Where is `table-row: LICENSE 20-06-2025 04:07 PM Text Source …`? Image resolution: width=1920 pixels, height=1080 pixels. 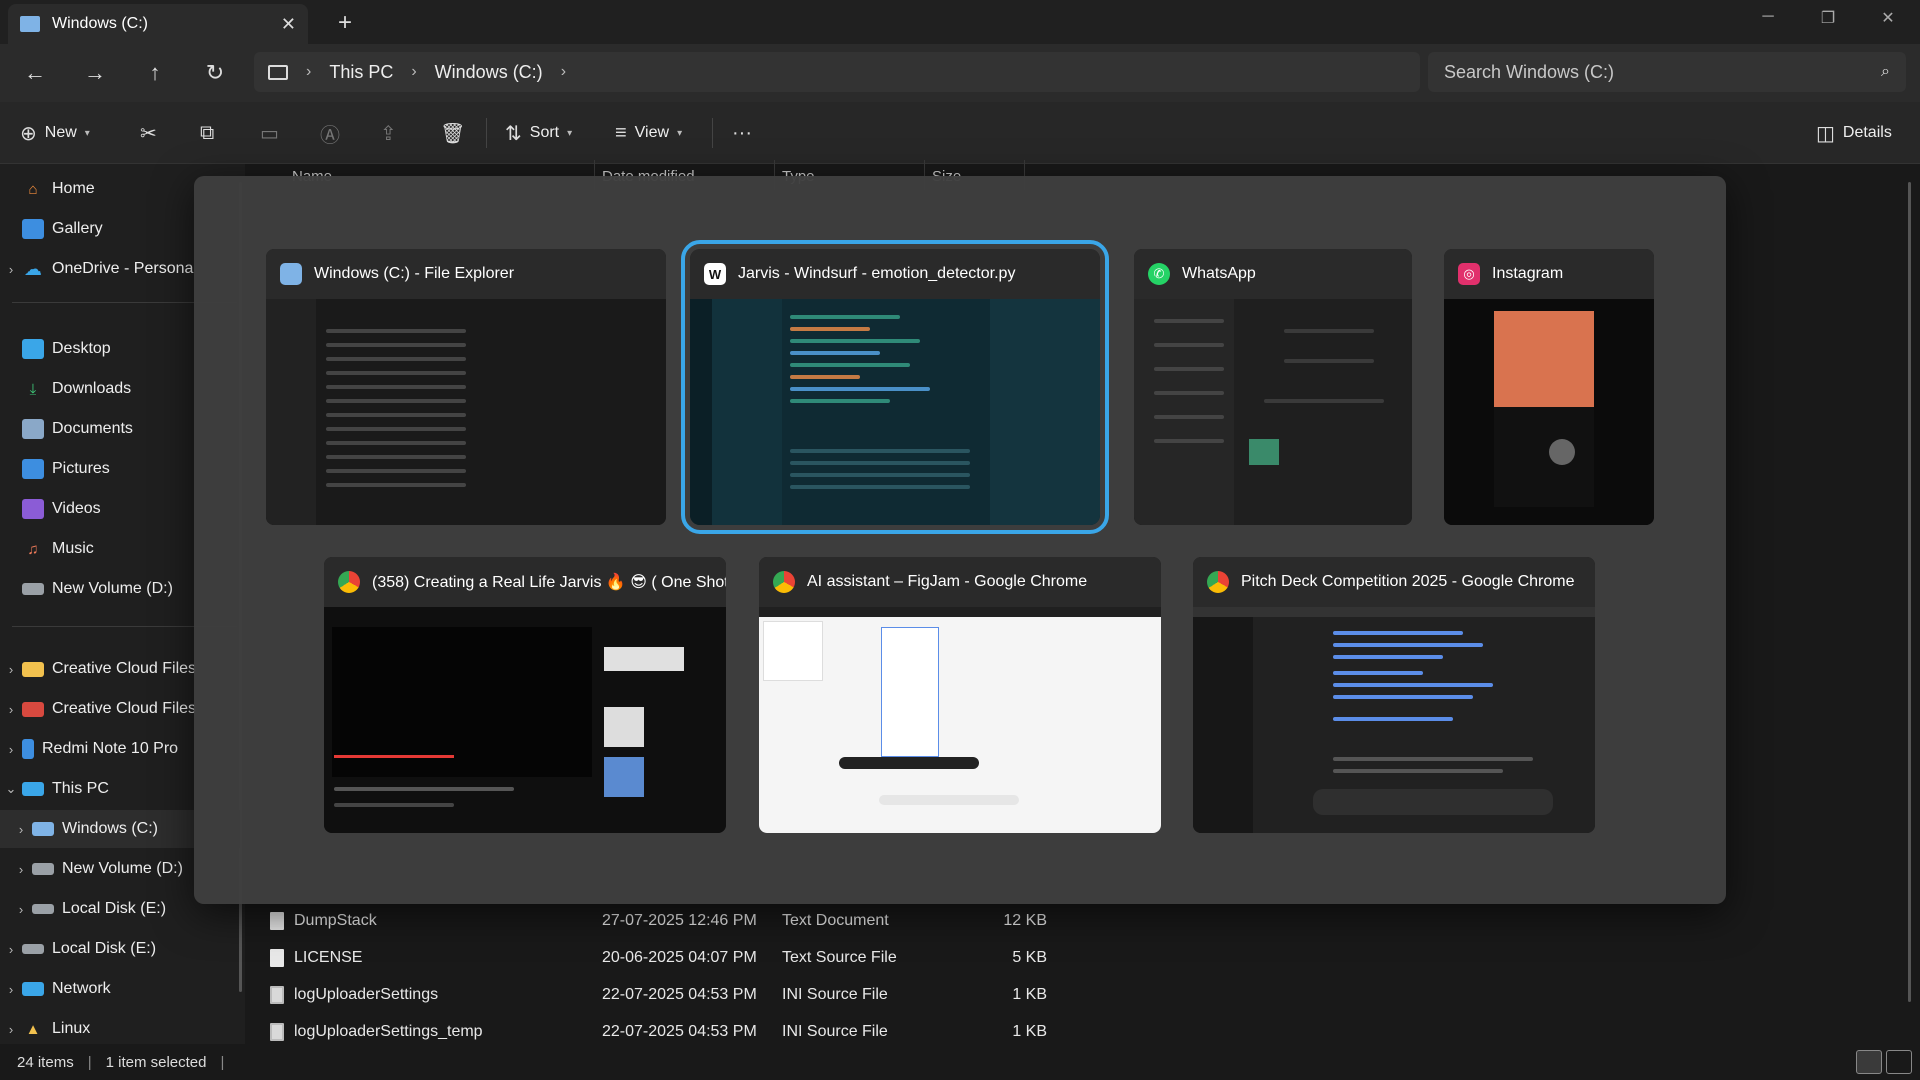
table-row: LICENSE 20-06-2025 04:07 PM Text Source … is located at coordinates (670, 957).